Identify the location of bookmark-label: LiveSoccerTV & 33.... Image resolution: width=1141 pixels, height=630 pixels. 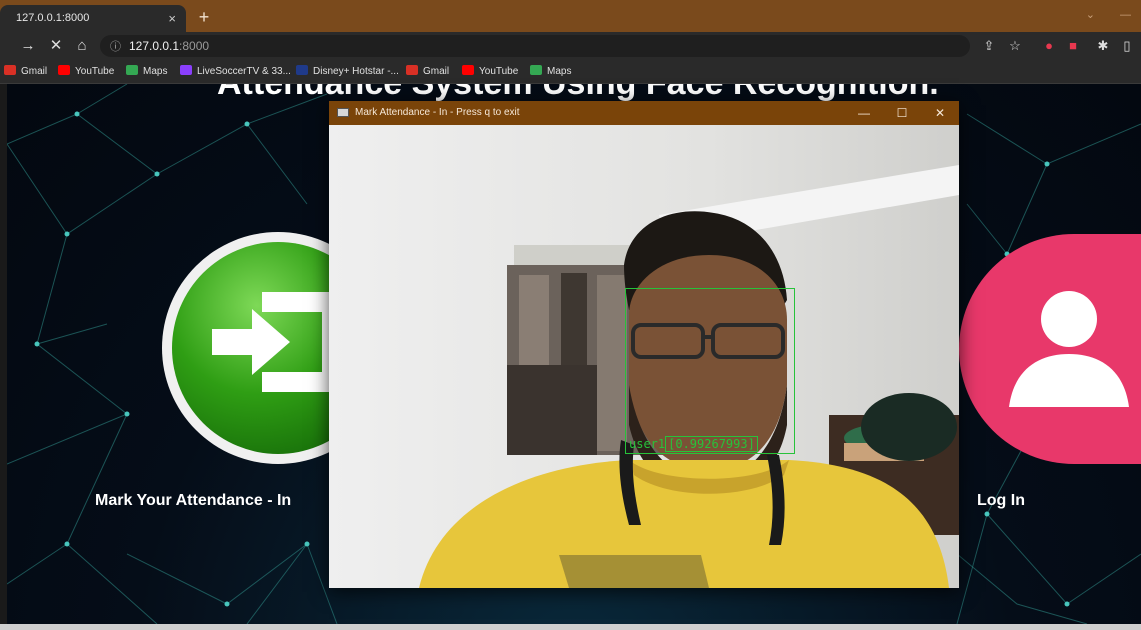
(244, 71).